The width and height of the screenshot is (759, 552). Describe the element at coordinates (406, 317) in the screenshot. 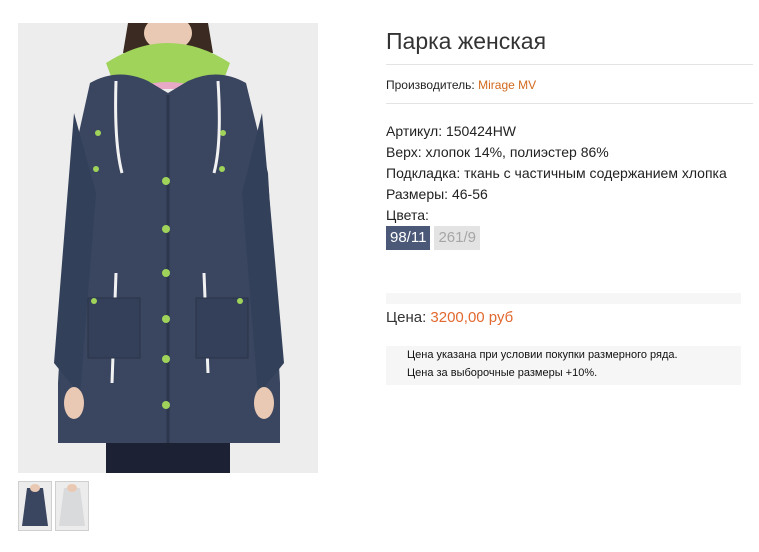

I see `price-label: Цена:` at that location.